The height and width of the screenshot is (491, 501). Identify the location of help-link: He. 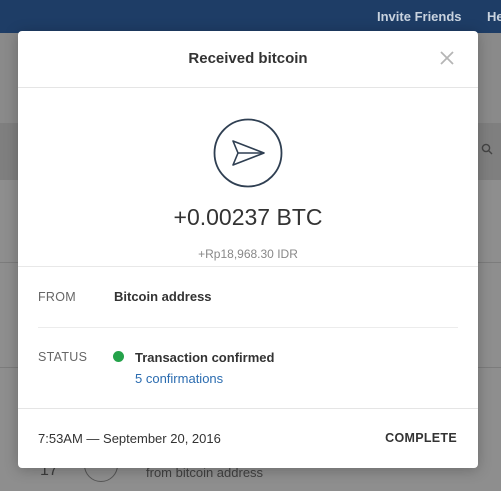
(494, 16).